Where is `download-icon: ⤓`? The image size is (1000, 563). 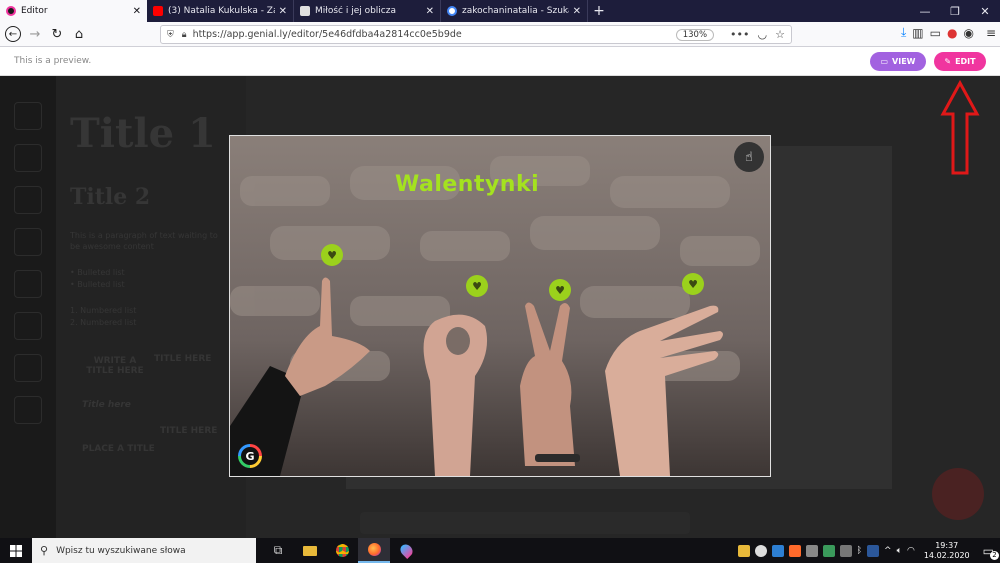 download-icon: ⤓ is located at coordinates (903, 32).